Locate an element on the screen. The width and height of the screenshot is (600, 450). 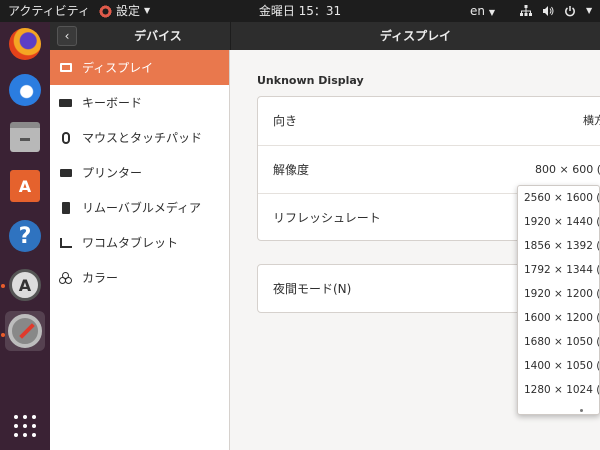
show-apps-icon is located at coordinates (25, 426).